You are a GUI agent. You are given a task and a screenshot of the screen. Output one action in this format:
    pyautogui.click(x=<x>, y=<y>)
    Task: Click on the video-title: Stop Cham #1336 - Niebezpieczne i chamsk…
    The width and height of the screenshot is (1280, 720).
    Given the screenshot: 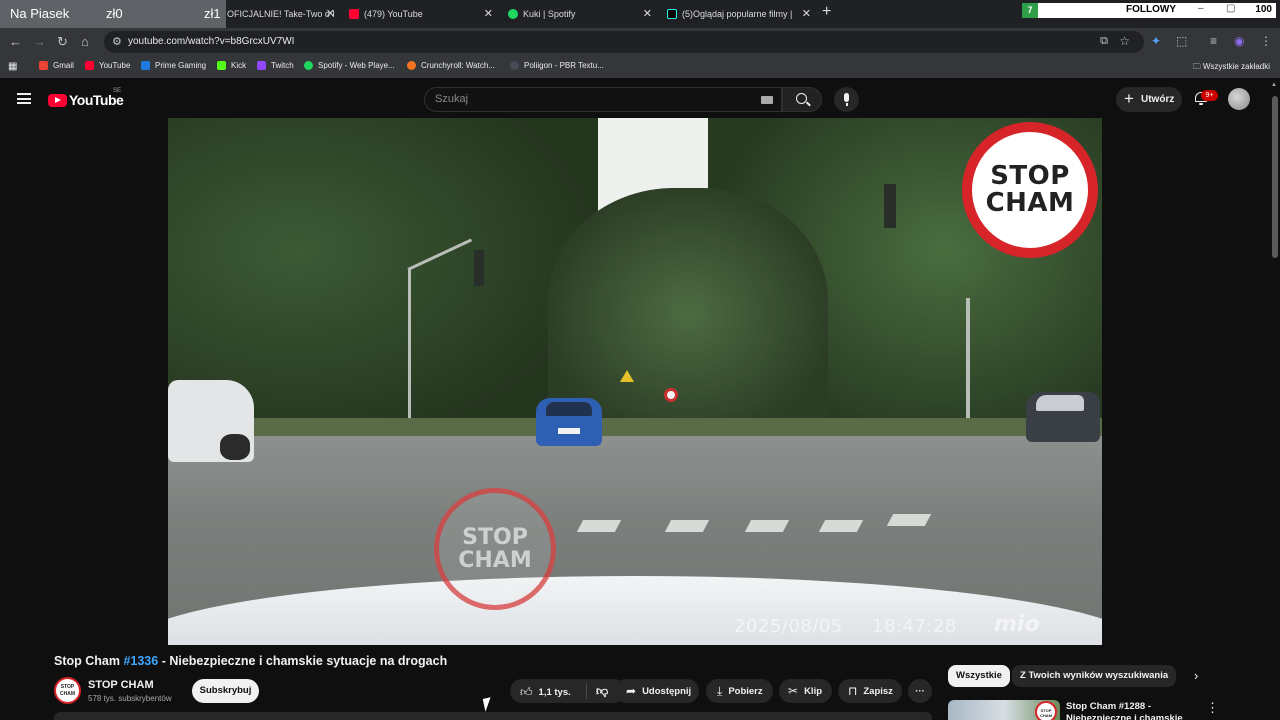 What is the action you would take?
    pyautogui.click(x=250, y=661)
    